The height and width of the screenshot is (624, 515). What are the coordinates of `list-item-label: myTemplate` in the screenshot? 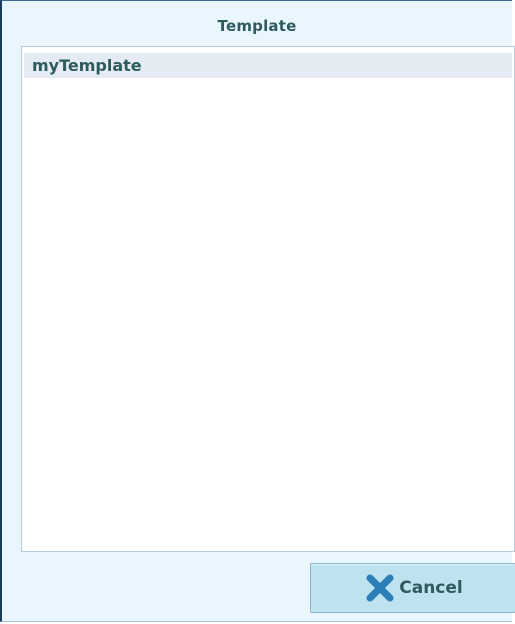 It's located at (87, 65).